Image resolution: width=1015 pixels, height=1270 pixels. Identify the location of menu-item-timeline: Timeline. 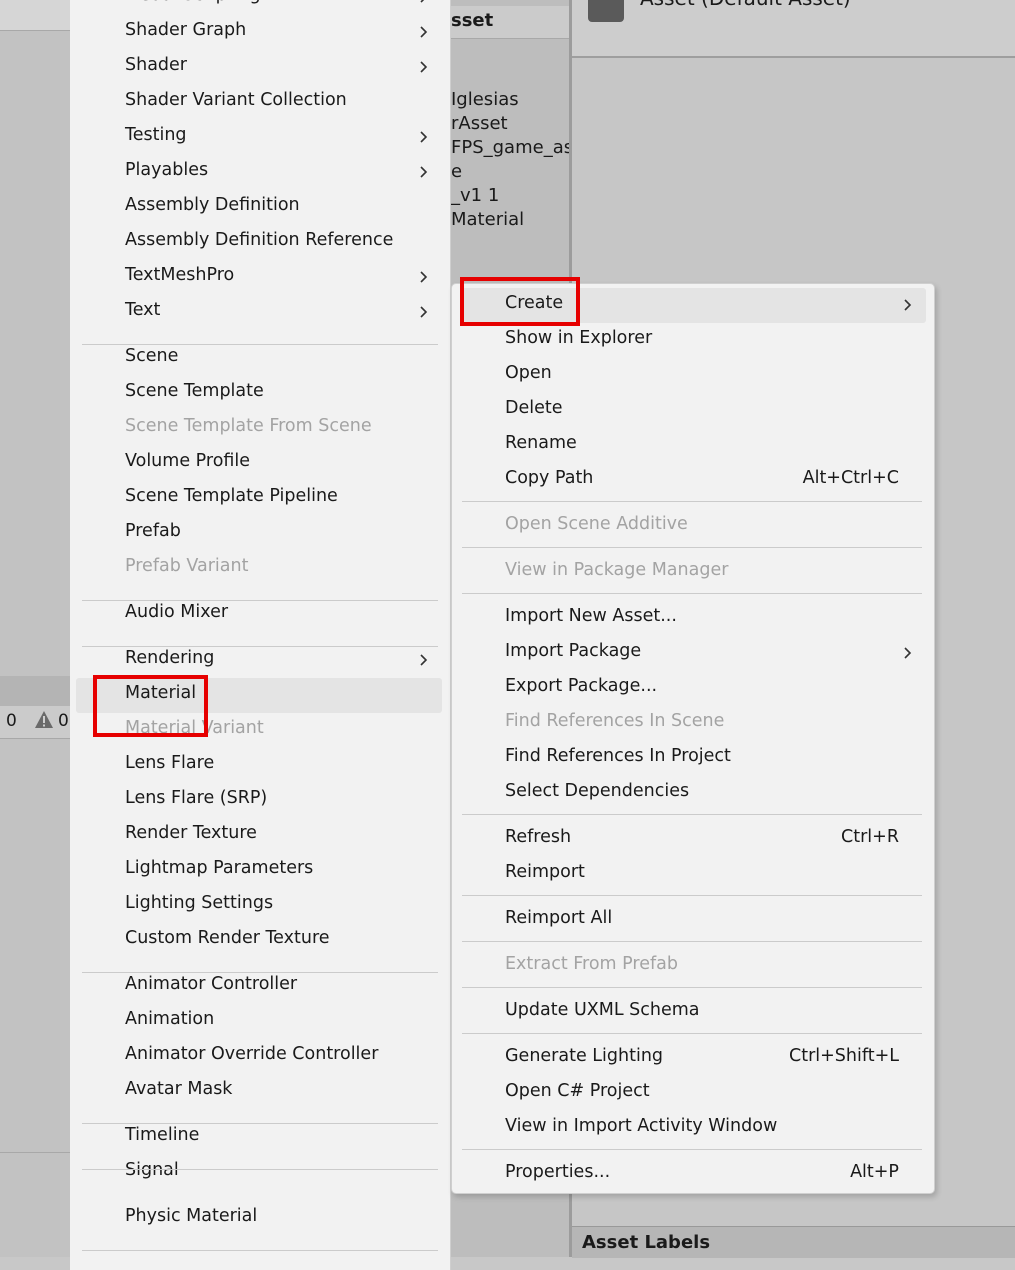
(259, 1137).